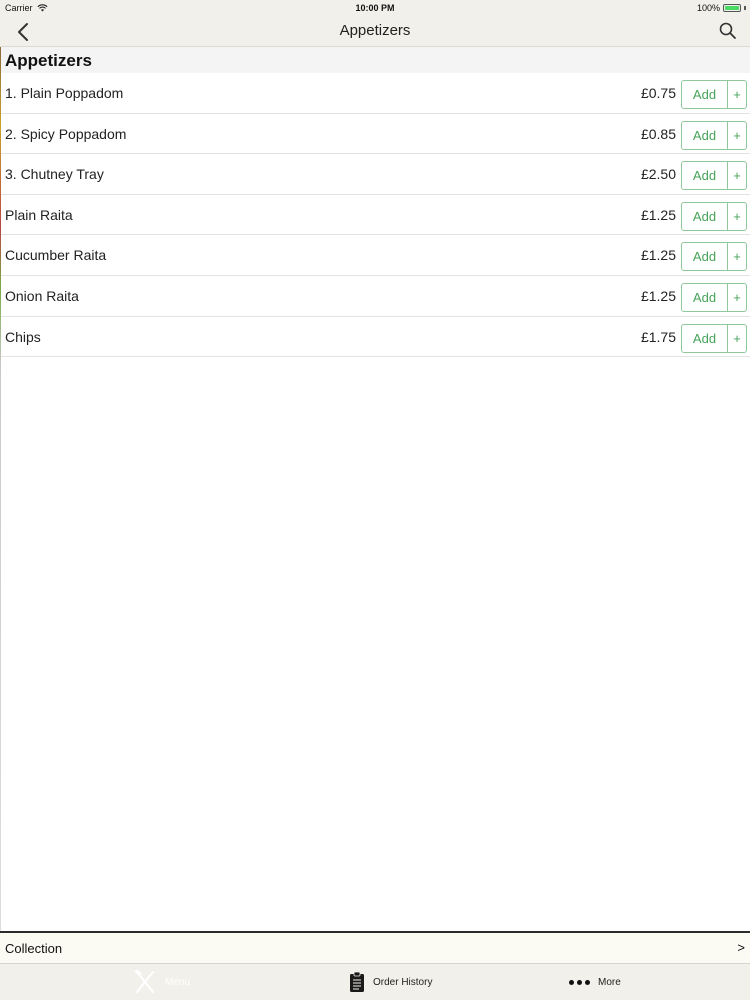 This screenshot has height=1000, width=750. What do you see at coordinates (375, 93) in the screenshot?
I see `menu-item: 1. Plain Poppadom £0.75 Add +` at bounding box center [375, 93].